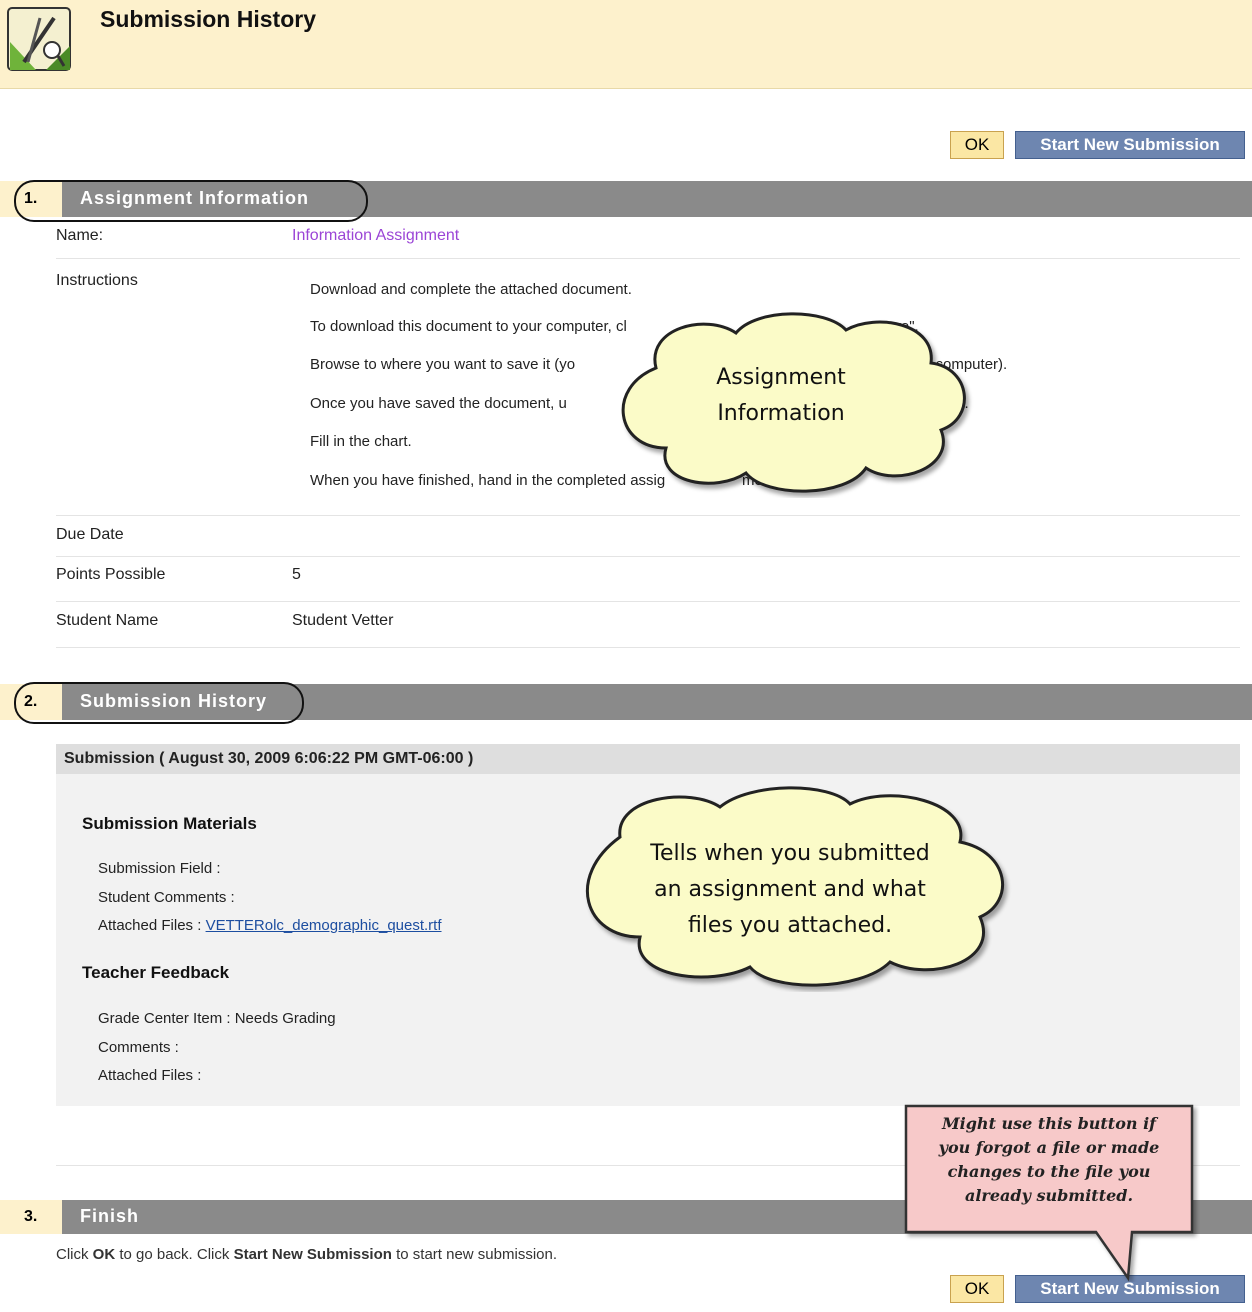 This screenshot has width=1252, height=1312. Describe the element at coordinates (166, 897) in the screenshot. I see `student-comments-label: Student Comments :` at that location.